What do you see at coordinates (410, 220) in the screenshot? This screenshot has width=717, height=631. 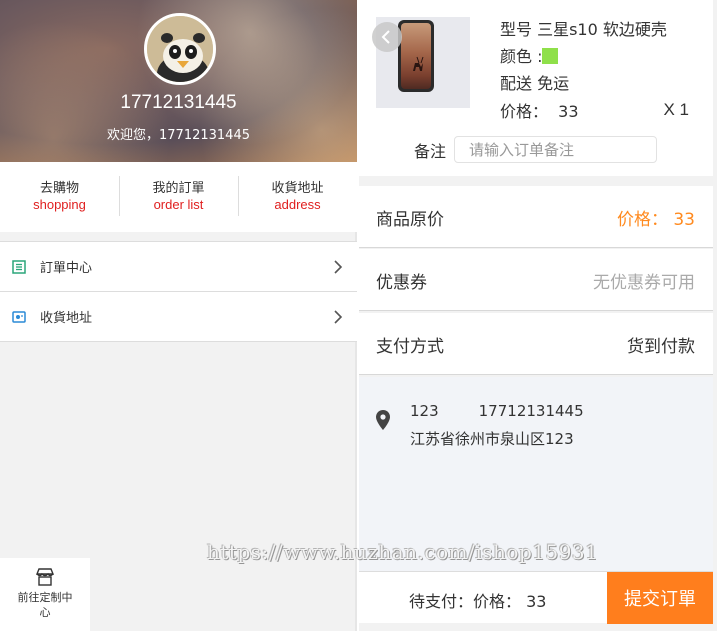 I see `summary-key: 商品原价` at bounding box center [410, 220].